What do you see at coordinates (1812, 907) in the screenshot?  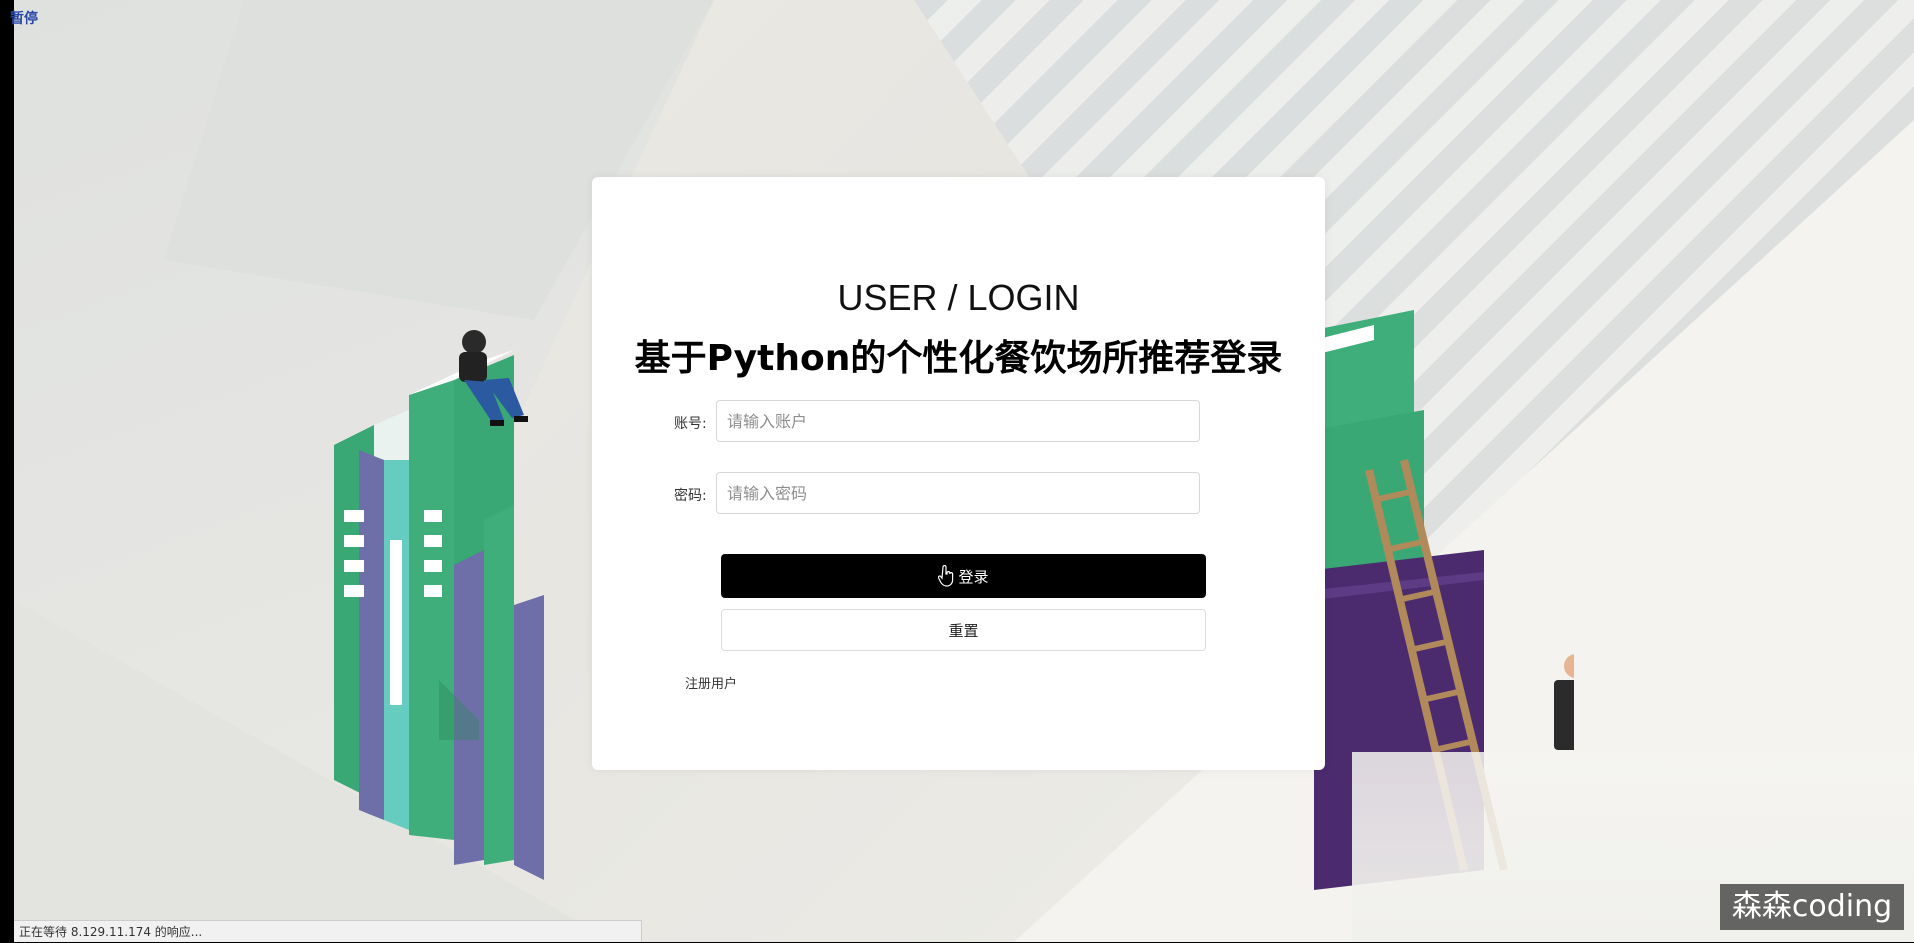 I see `watermark: 森森coding` at bounding box center [1812, 907].